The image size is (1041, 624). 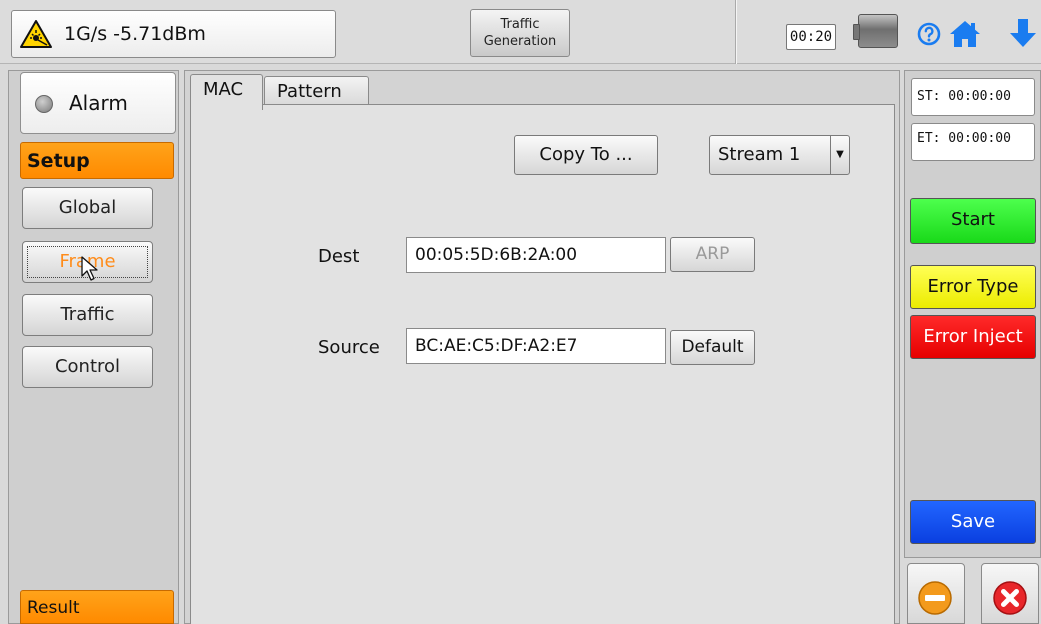 What do you see at coordinates (929, 34) in the screenshot?
I see `help-icon` at bounding box center [929, 34].